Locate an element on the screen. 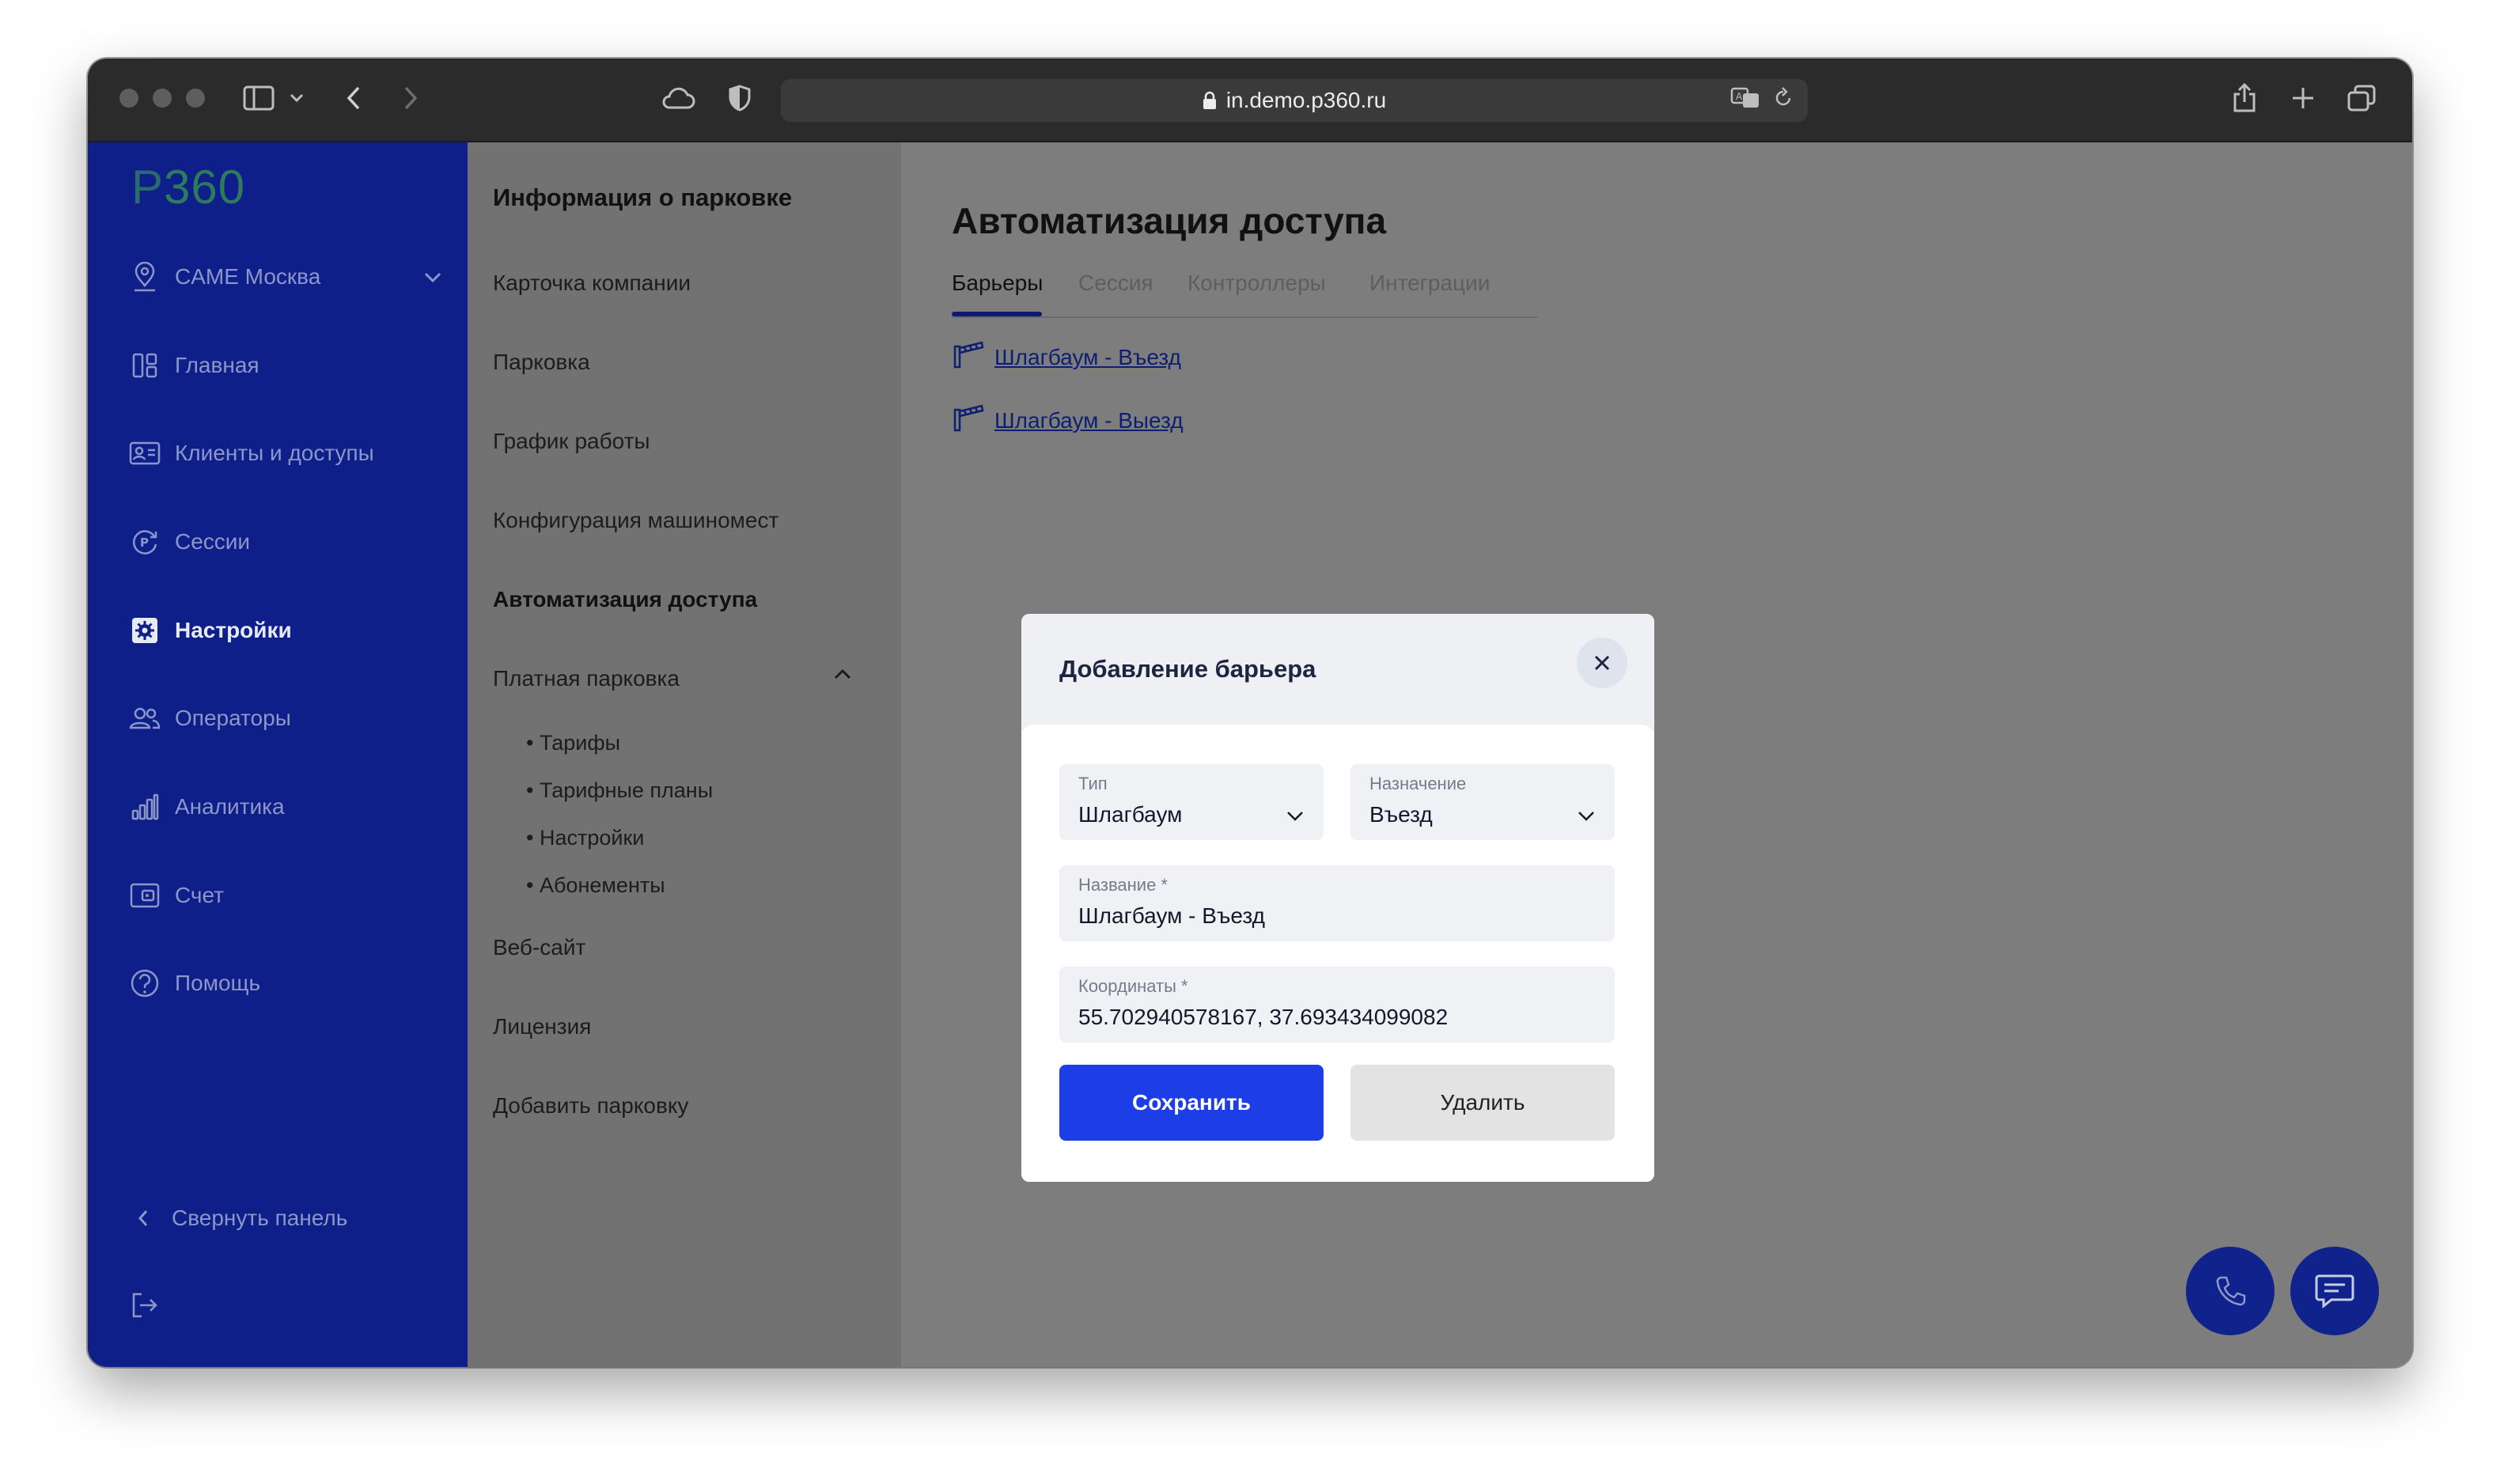  name-field: Название * Шлагбаум - Въезд is located at coordinates (1337, 903).